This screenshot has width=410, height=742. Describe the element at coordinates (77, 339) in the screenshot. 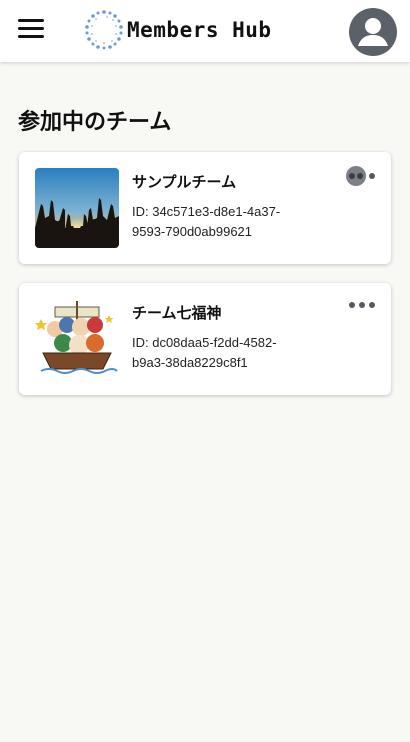

I see `team-thumbnail-lucky-gods` at that location.